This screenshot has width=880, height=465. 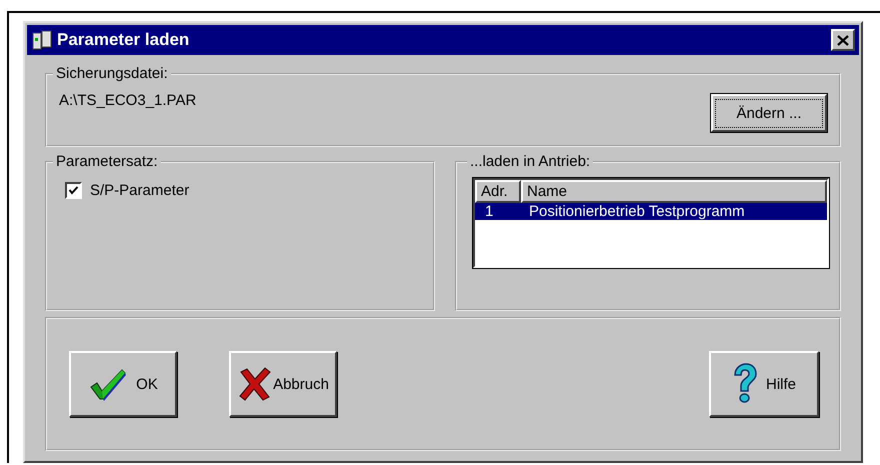 I want to click on column-header: Adr., so click(x=498, y=191).